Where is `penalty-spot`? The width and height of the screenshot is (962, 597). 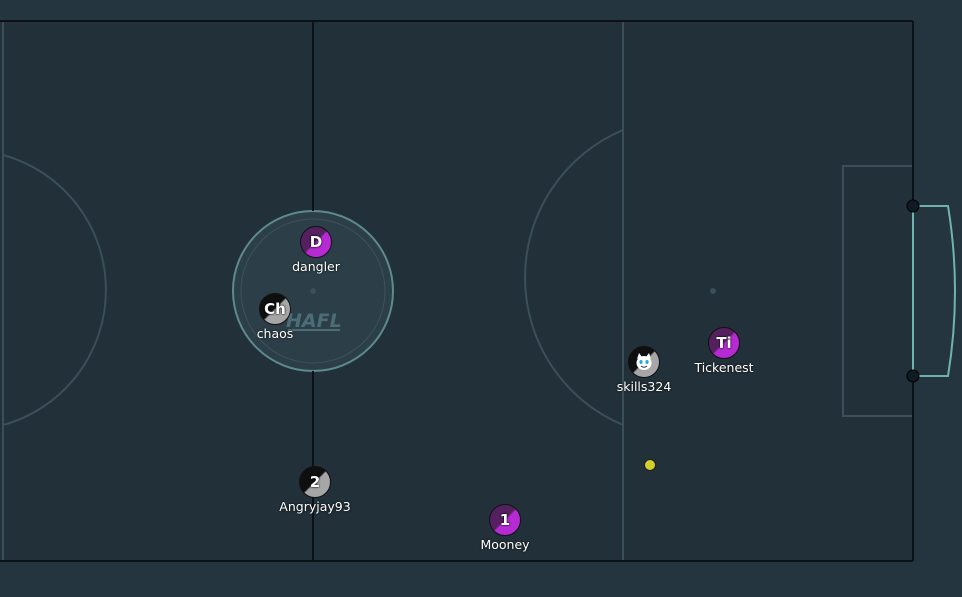 penalty-spot is located at coordinates (713, 291).